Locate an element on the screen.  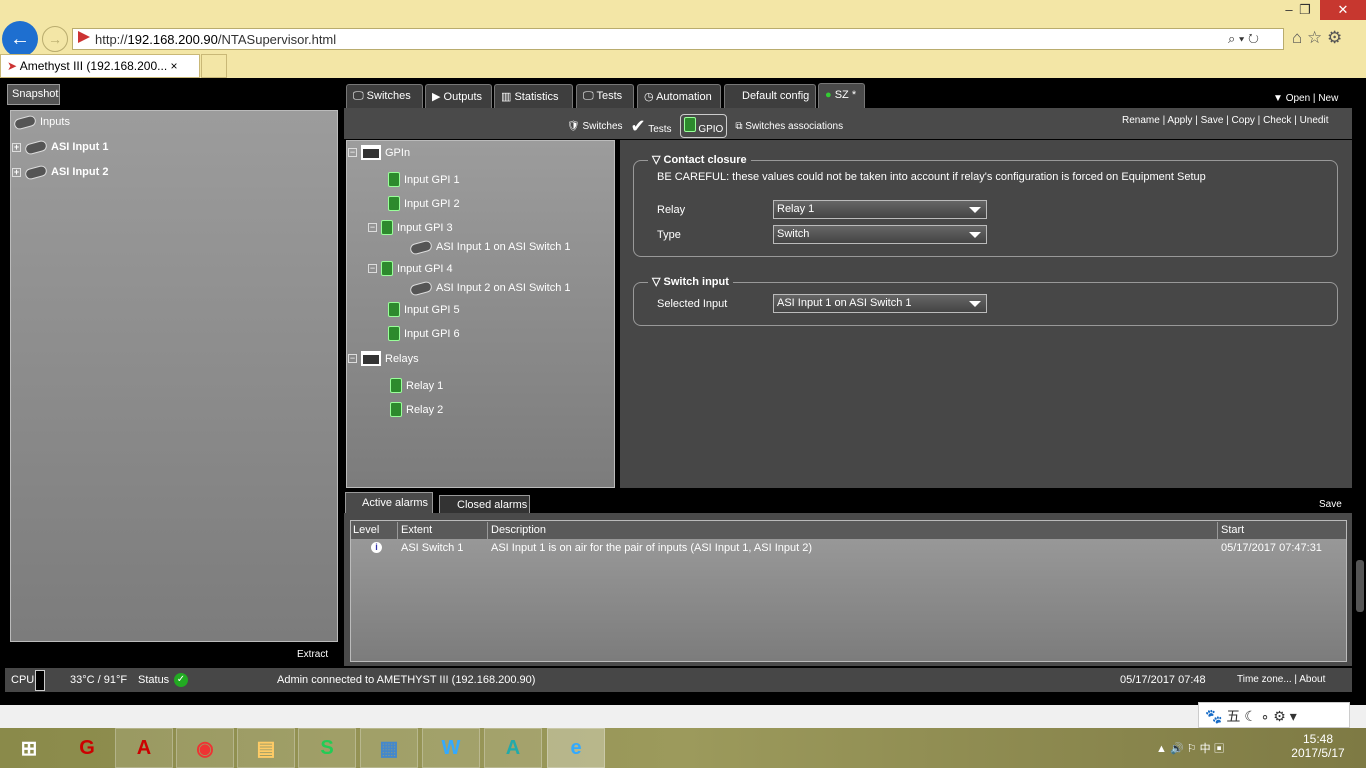
browser-tab: ➤ Amethyst III (192.168.200... × is located at coordinates (100, 66).